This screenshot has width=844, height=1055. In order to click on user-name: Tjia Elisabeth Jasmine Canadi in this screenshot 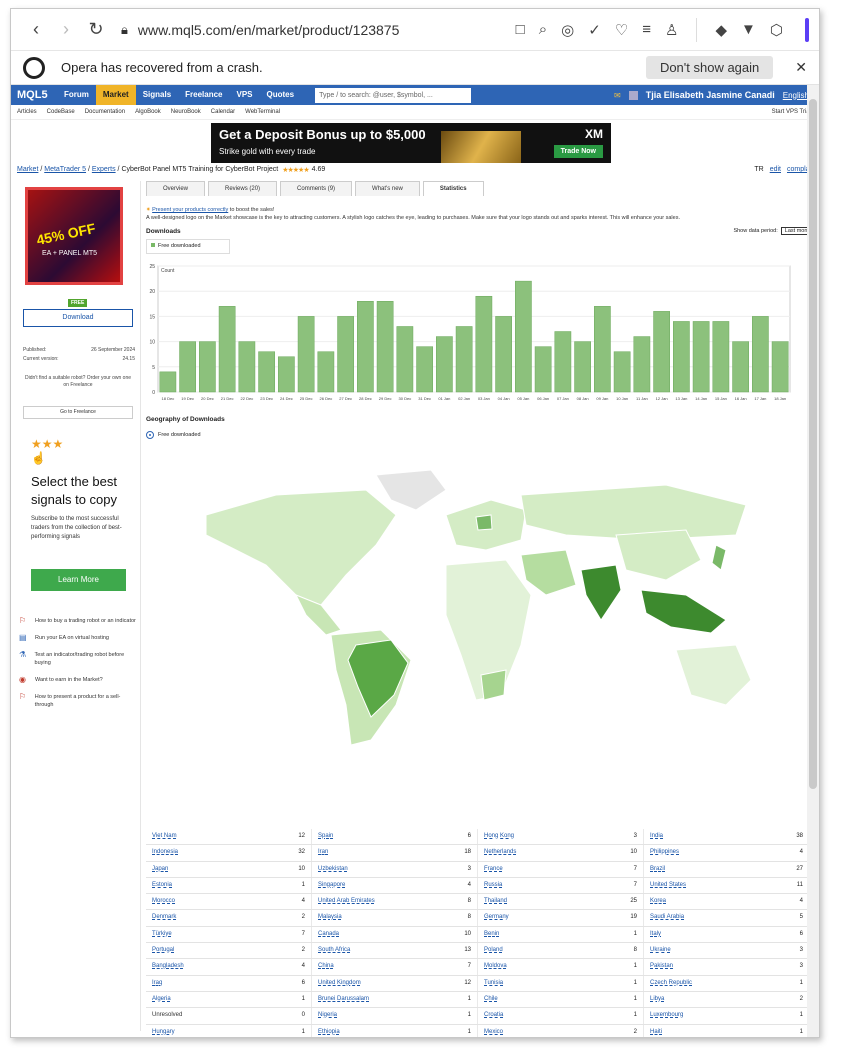, I will do `click(710, 95)`.